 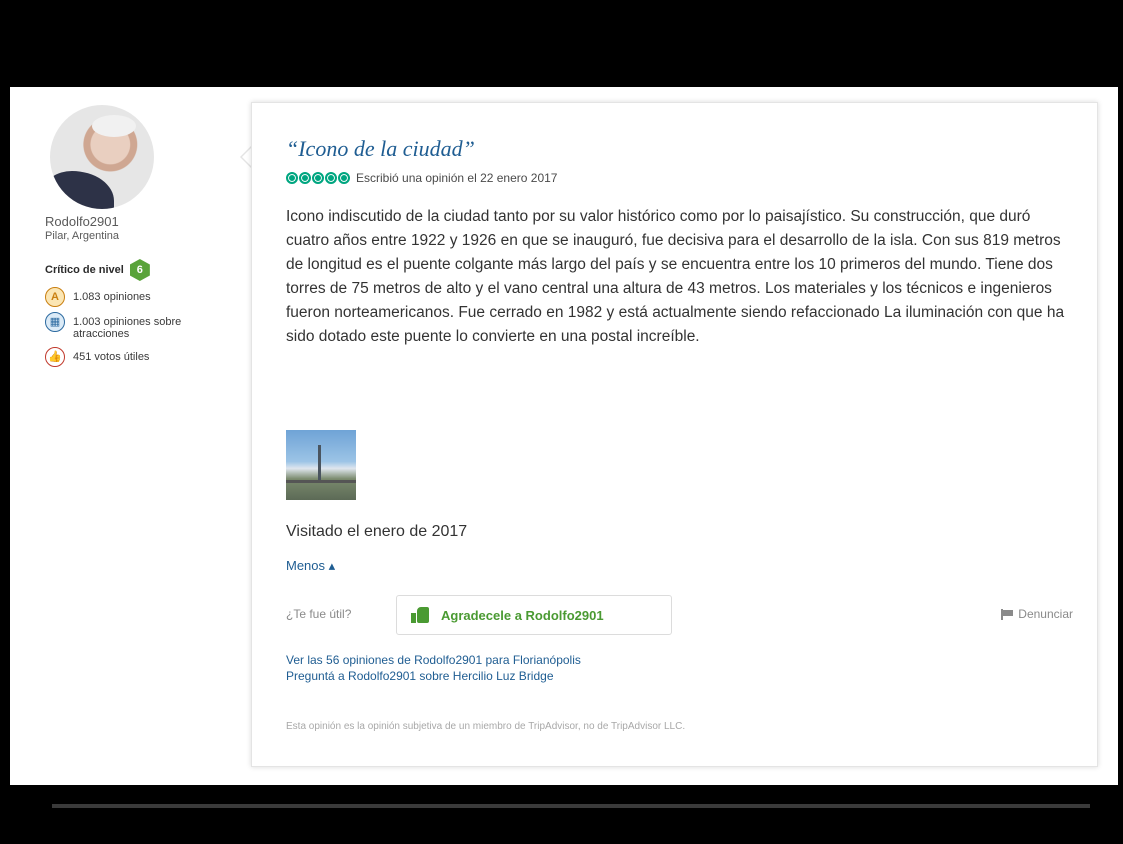 What do you see at coordinates (102, 157) in the screenshot?
I see `user-avatar` at bounding box center [102, 157].